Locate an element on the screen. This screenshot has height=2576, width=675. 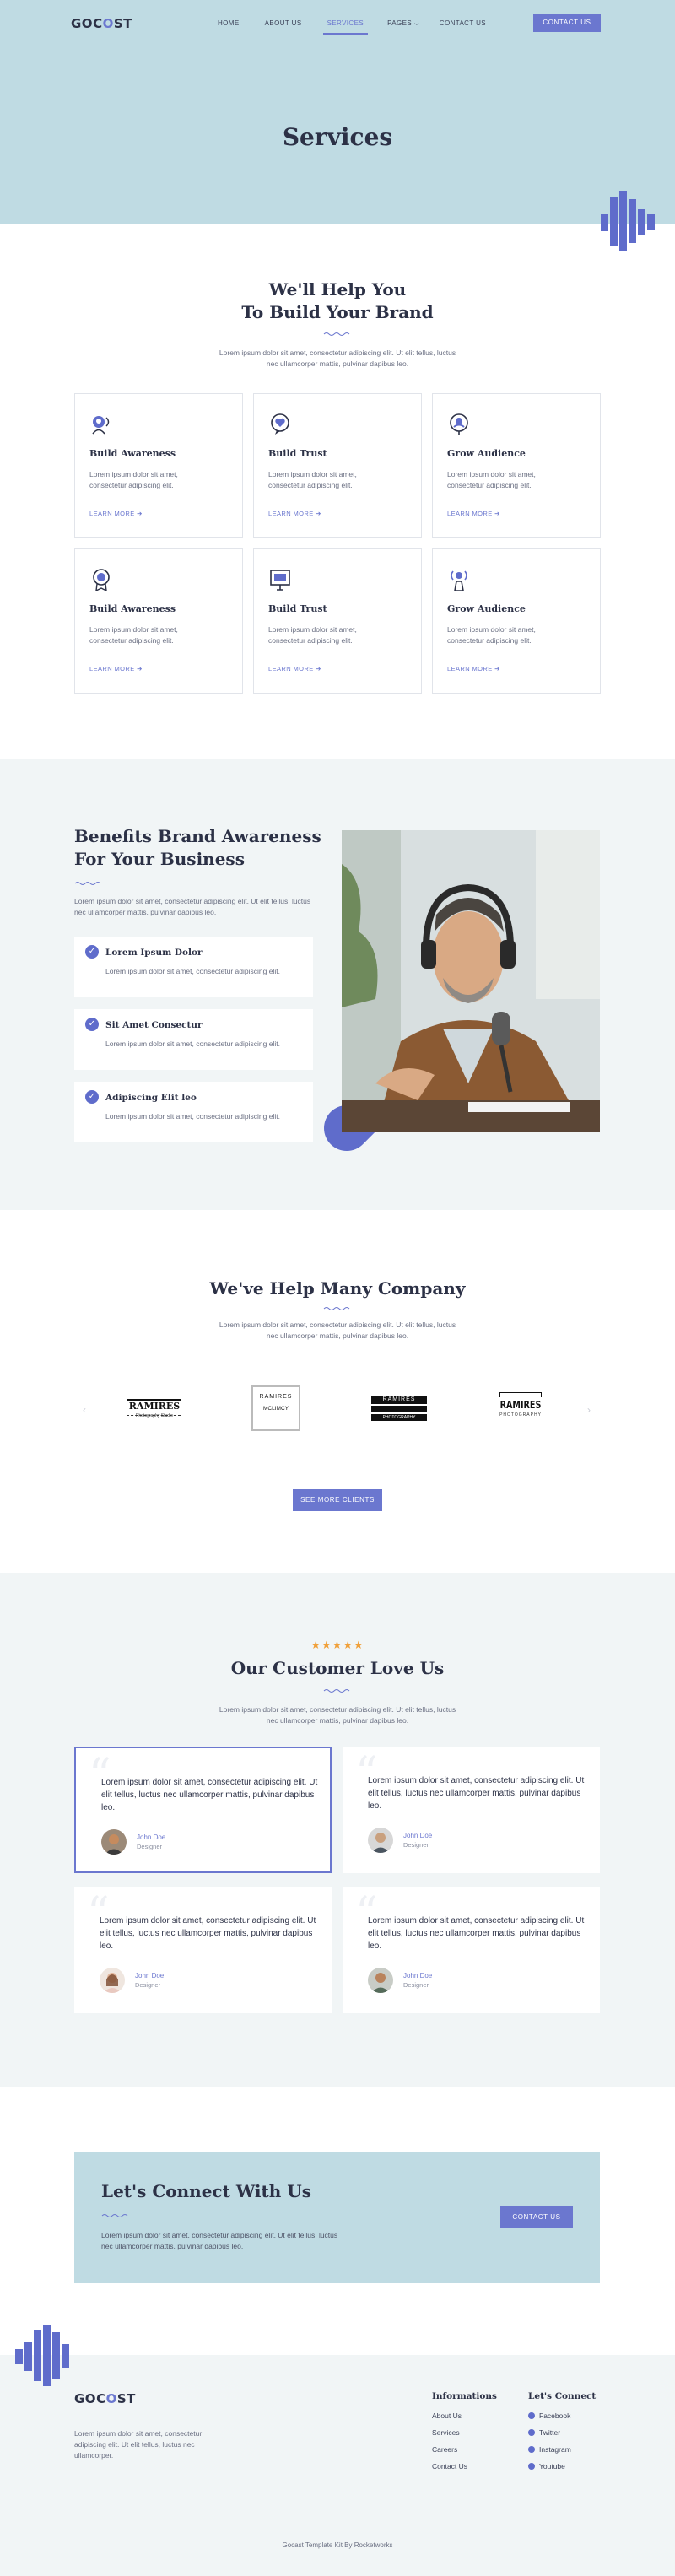
carousel-prev-icon: ‹ is located at coordinates (84, 1410).